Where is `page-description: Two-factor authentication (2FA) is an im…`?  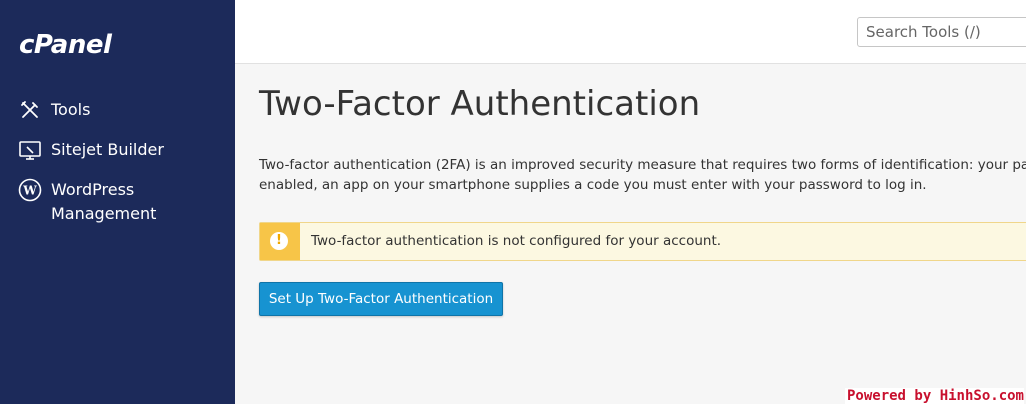 page-description: Two-factor authentication (2FA) is an im… is located at coordinates (642, 175).